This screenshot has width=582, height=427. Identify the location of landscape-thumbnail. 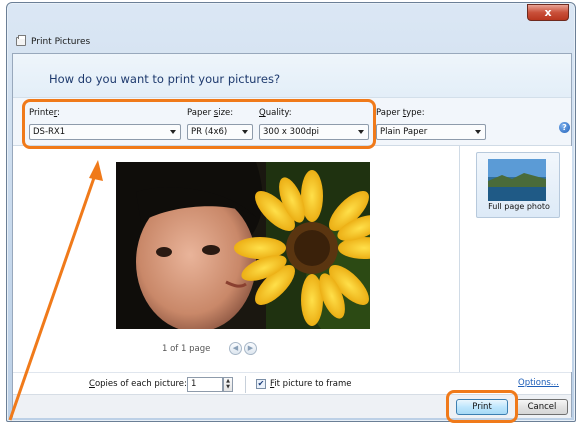
(517, 180).